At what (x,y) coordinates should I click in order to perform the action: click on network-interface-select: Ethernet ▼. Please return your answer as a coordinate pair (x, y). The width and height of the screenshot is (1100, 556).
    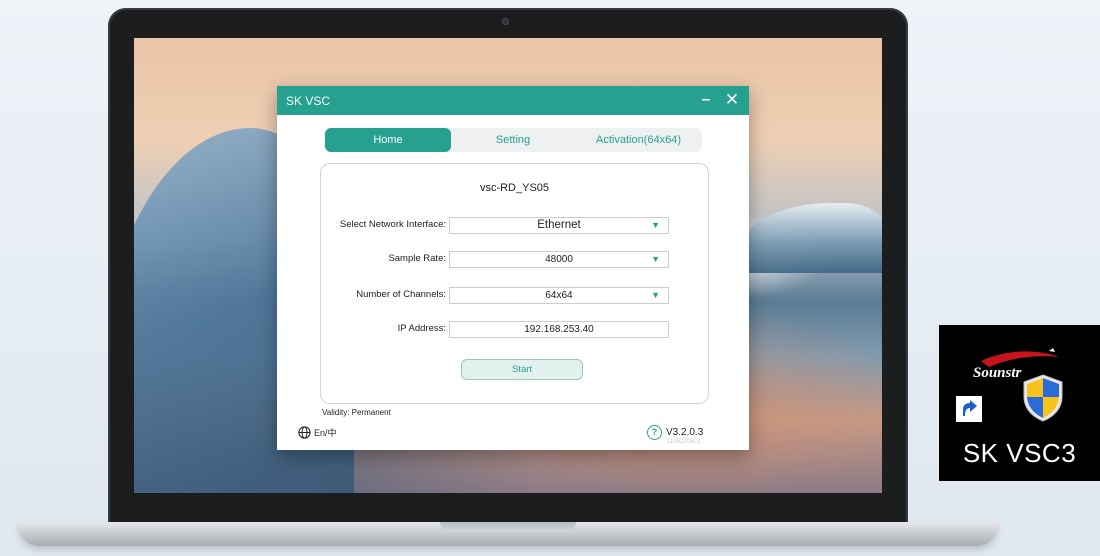
    Looking at the image, I should click on (559, 225).